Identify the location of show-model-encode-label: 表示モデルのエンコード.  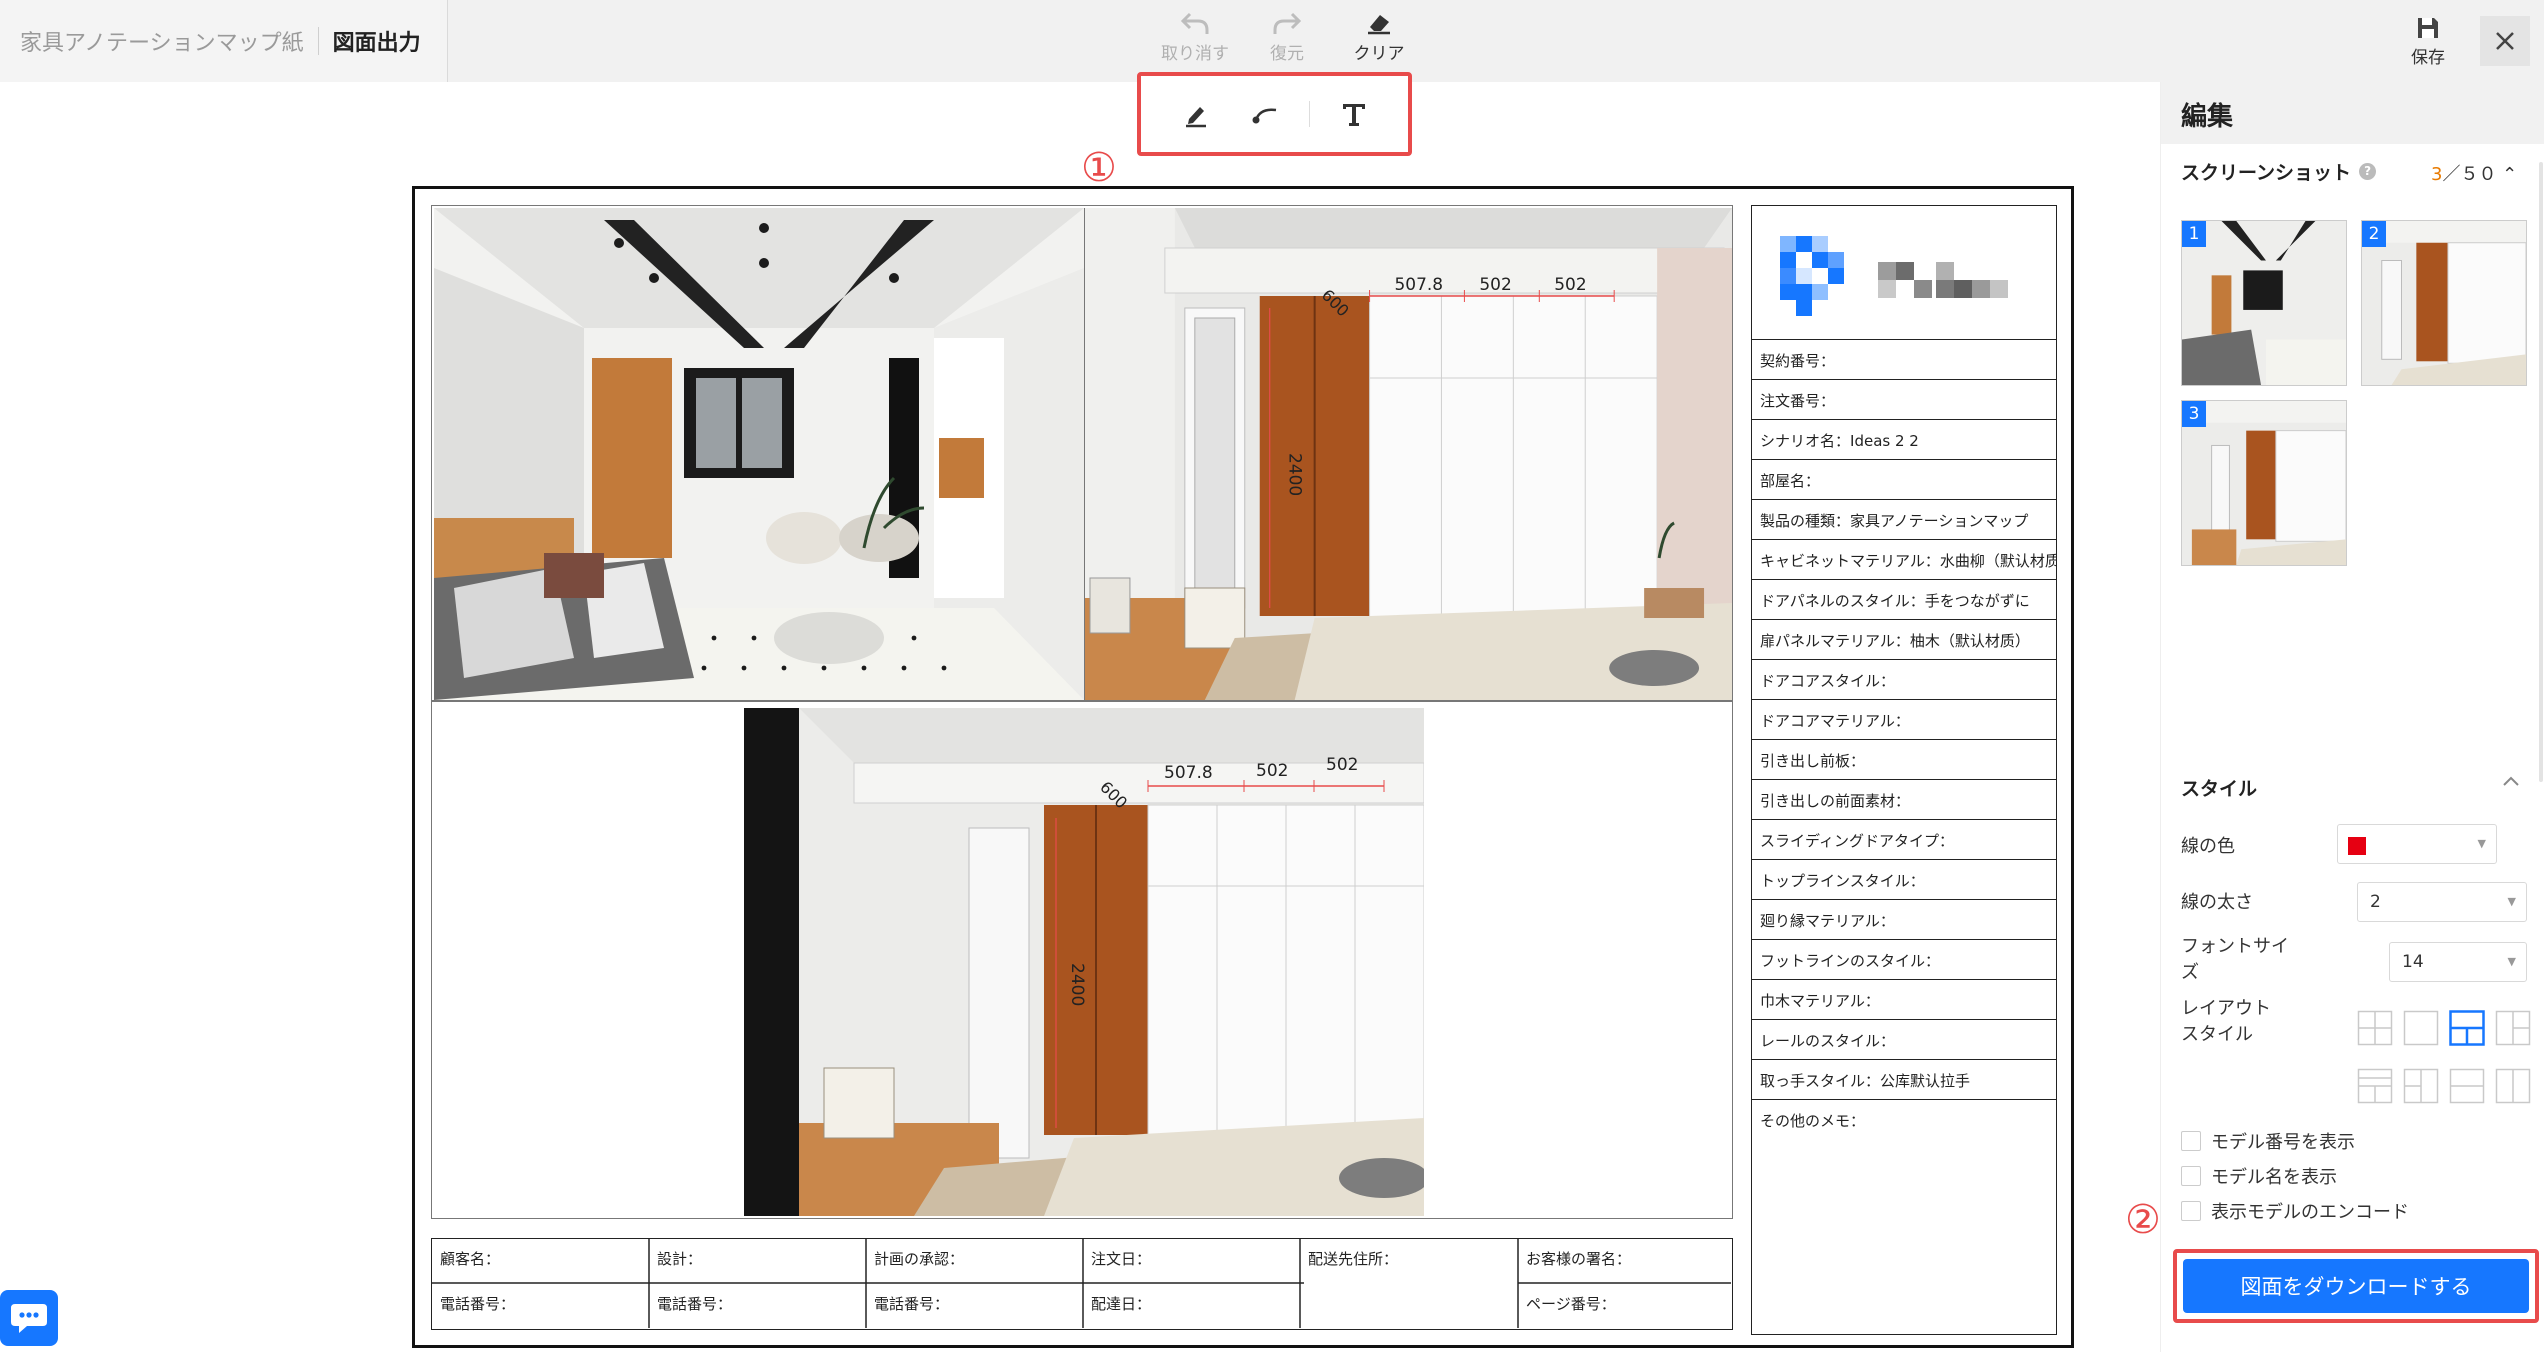
(2310, 1212).